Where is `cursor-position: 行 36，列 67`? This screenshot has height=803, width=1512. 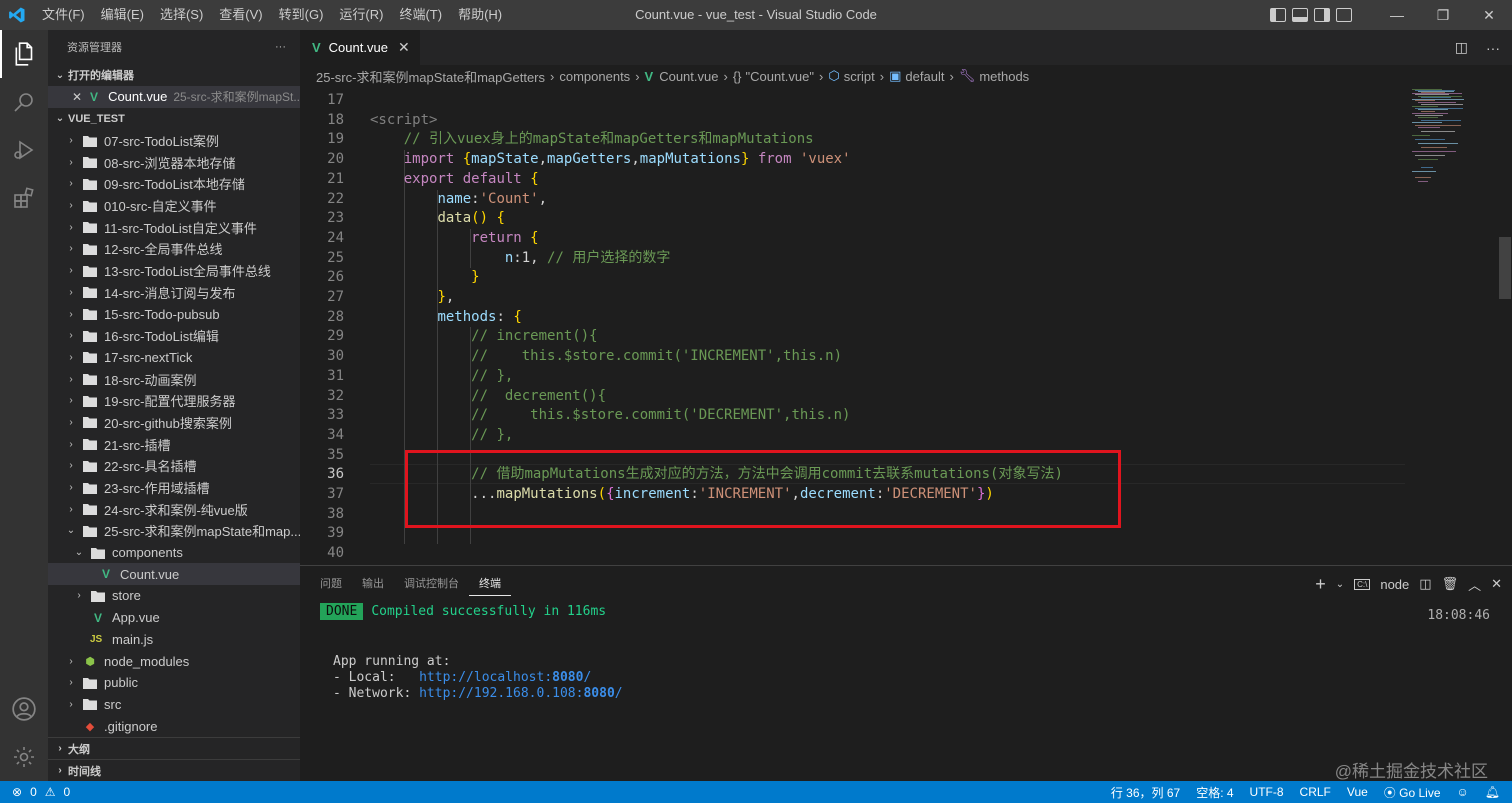 cursor-position: 行 36，列 67 is located at coordinates (1145, 792).